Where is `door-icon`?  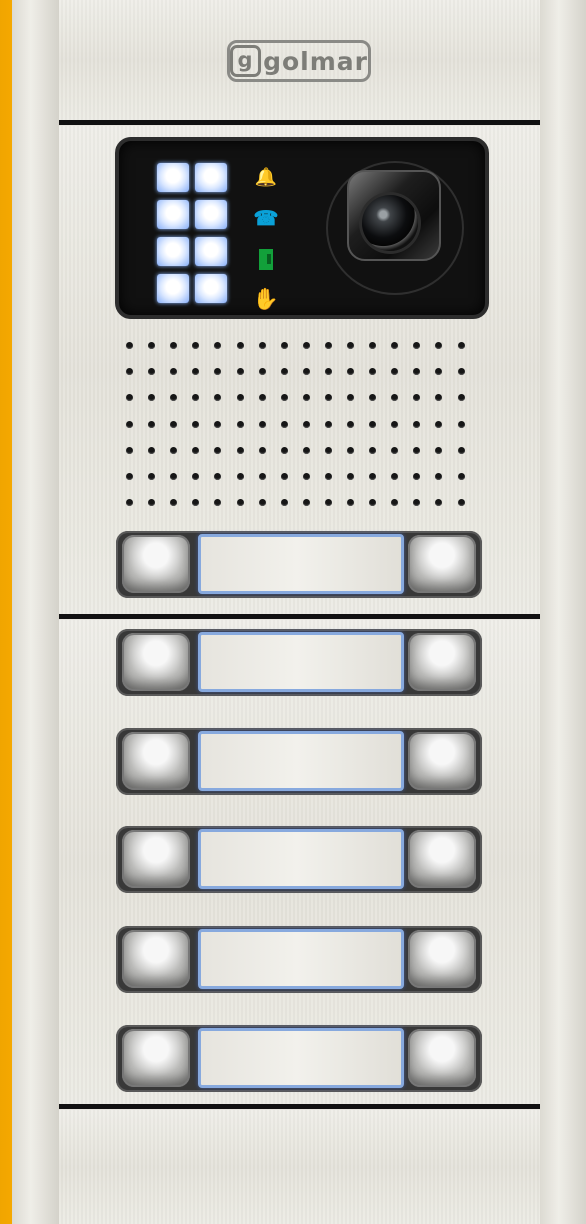 door-icon is located at coordinates (266, 259).